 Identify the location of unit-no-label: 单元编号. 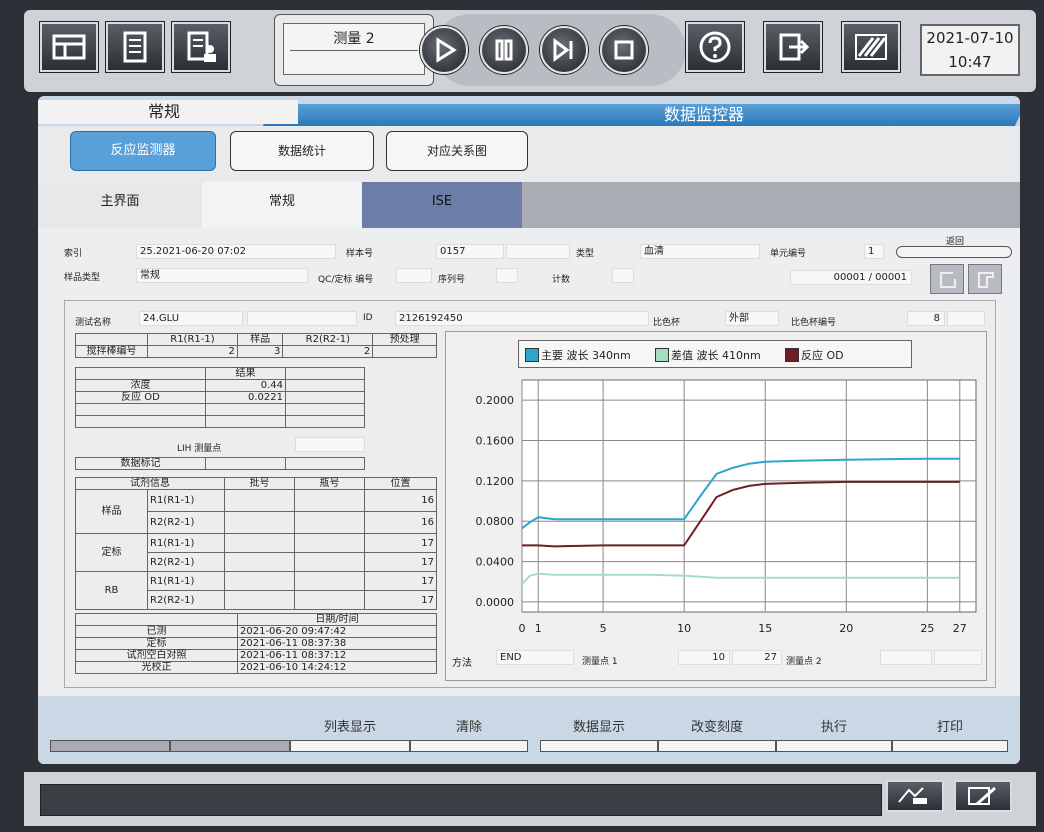
(788, 254).